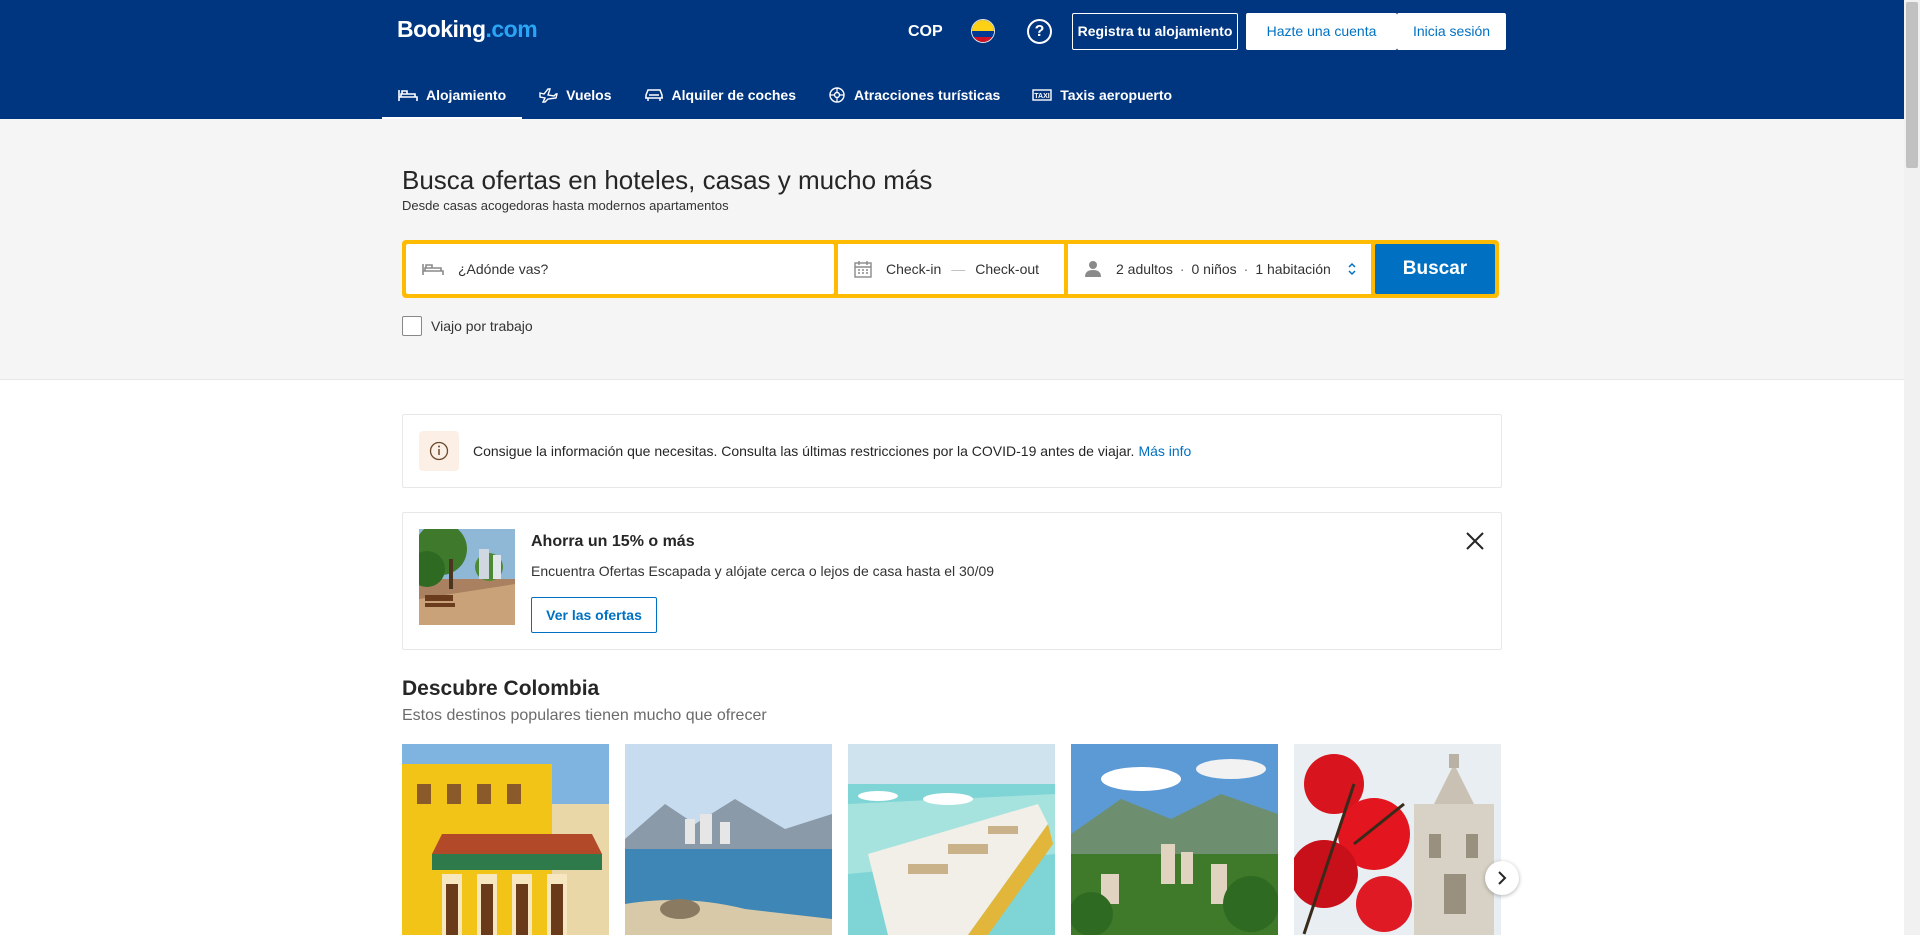  Describe the element at coordinates (837, 95) in the screenshot. I see `attractions-icon` at that location.